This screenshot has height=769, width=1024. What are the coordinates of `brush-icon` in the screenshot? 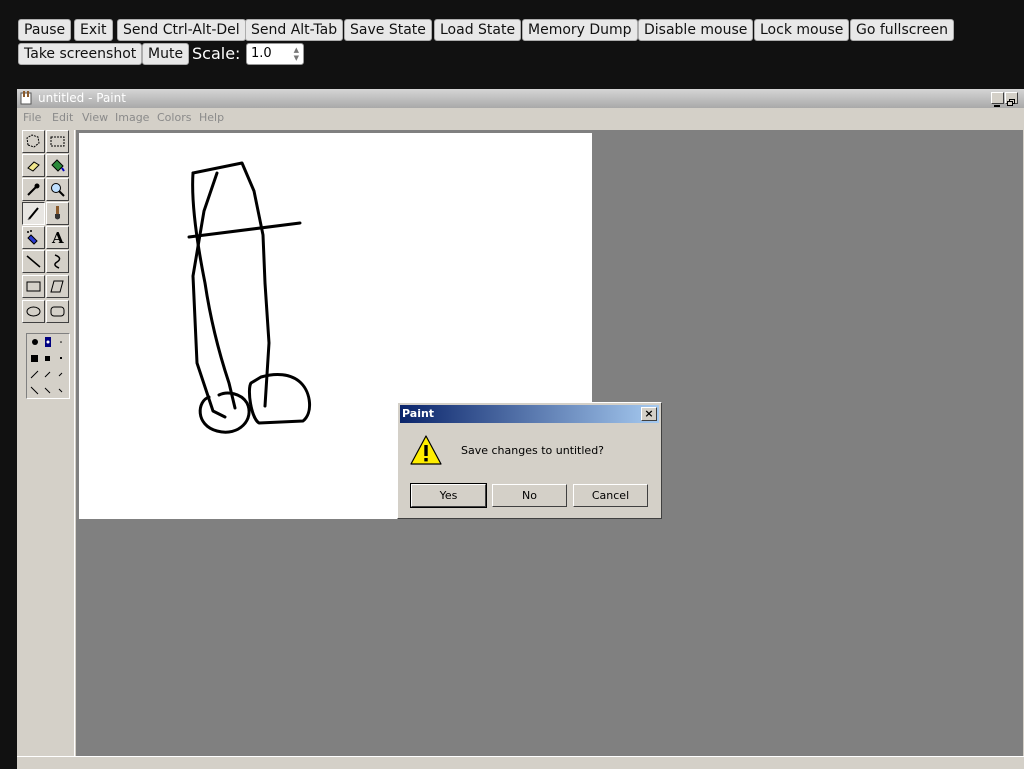 It's located at (57, 213).